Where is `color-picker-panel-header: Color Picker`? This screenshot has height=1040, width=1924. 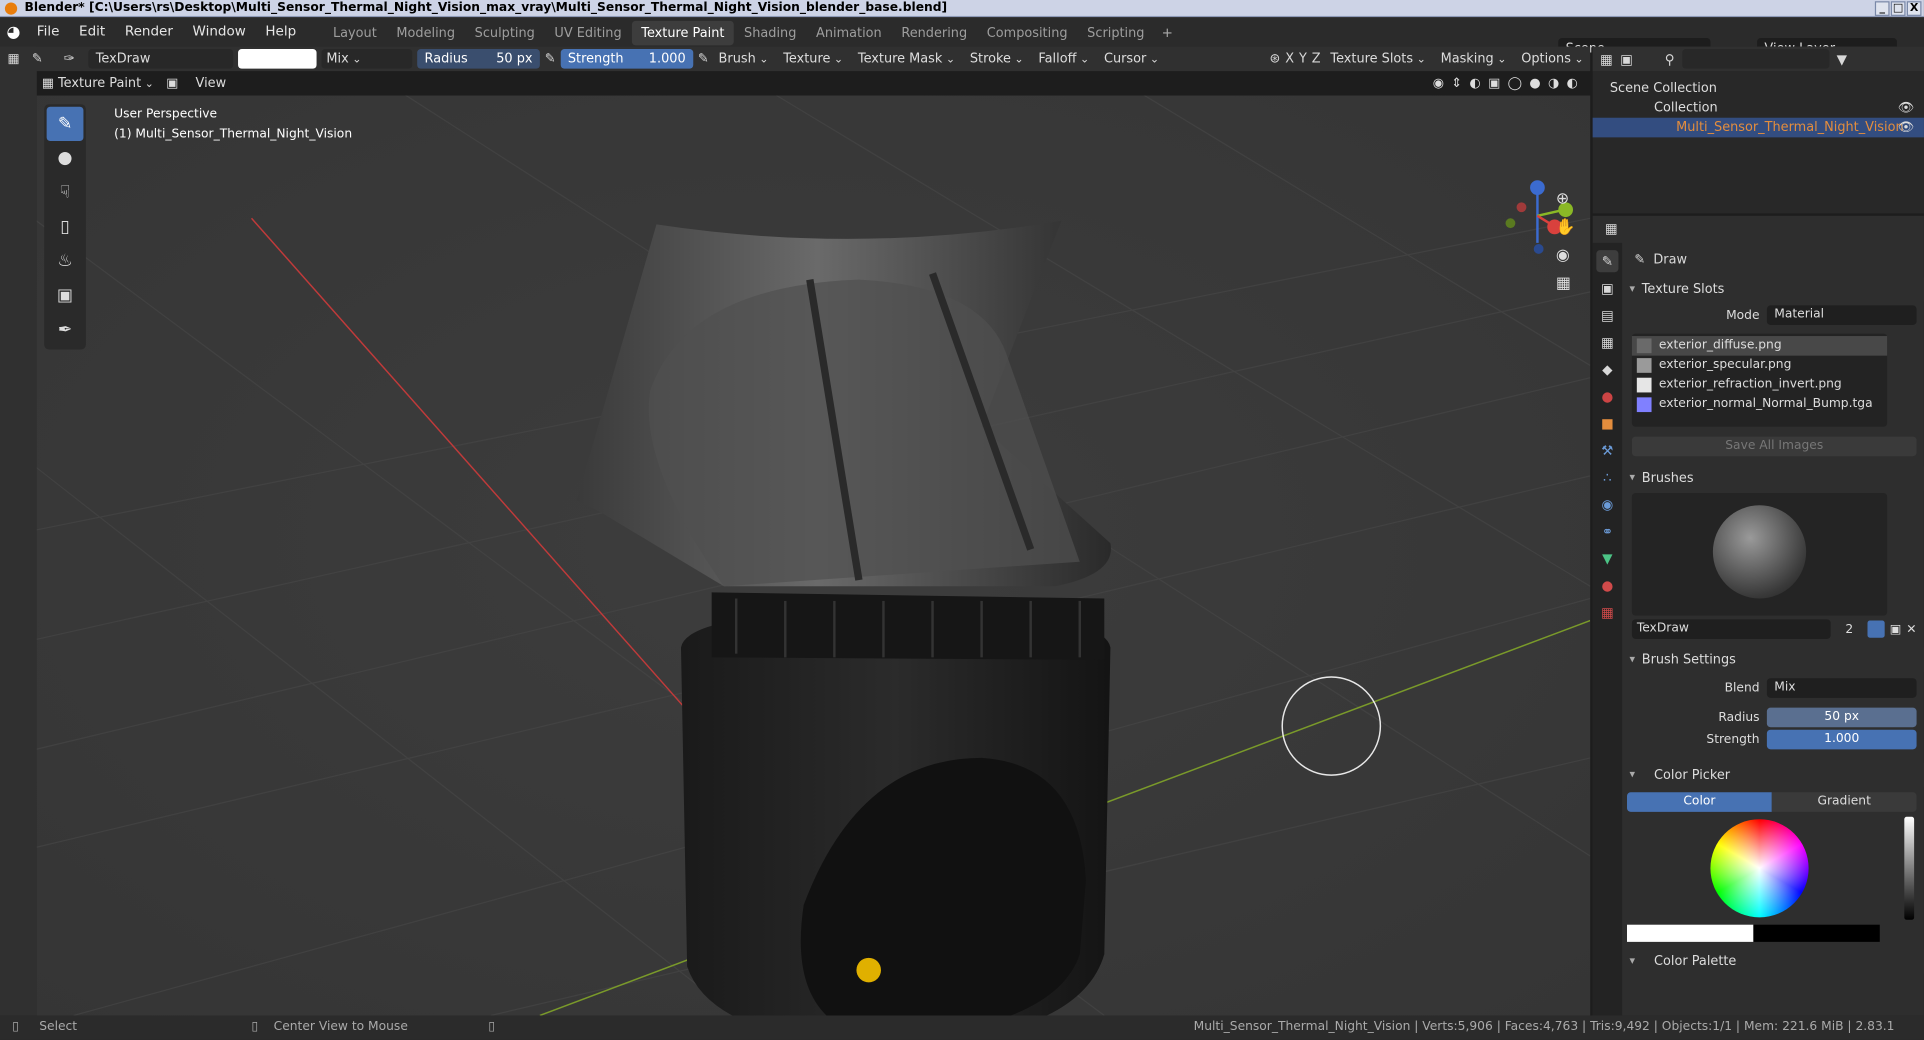
color-picker-panel-header: Color Picker is located at coordinates (1774, 775).